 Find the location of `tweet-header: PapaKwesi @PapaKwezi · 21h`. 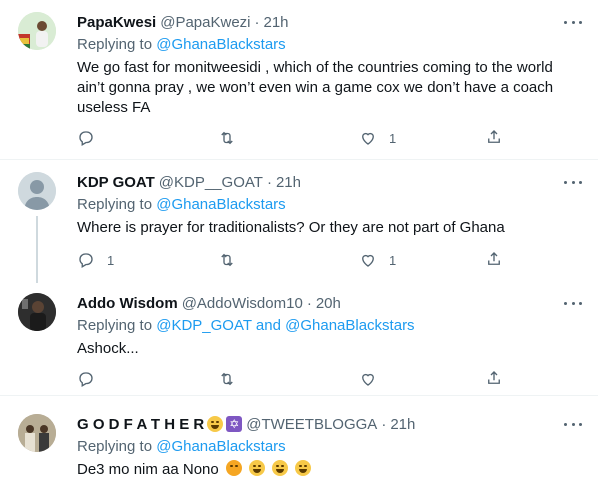

tweet-header: PapaKwesi @PapaKwezi · 21h is located at coordinates (330, 22).